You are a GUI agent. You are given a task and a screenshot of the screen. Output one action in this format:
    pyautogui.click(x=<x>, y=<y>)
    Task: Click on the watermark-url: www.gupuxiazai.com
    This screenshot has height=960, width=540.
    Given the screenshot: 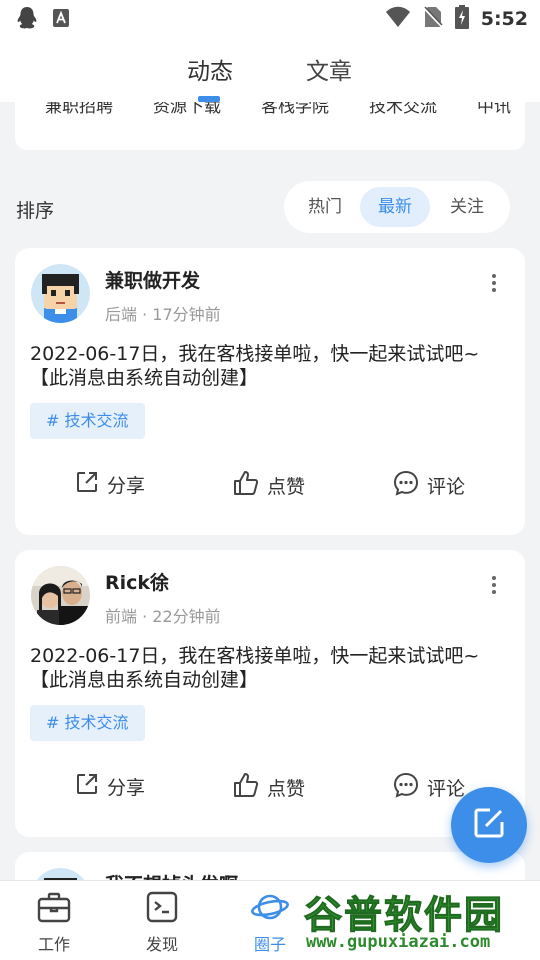 What is the action you would take?
    pyautogui.click(x=398, y=942)
    